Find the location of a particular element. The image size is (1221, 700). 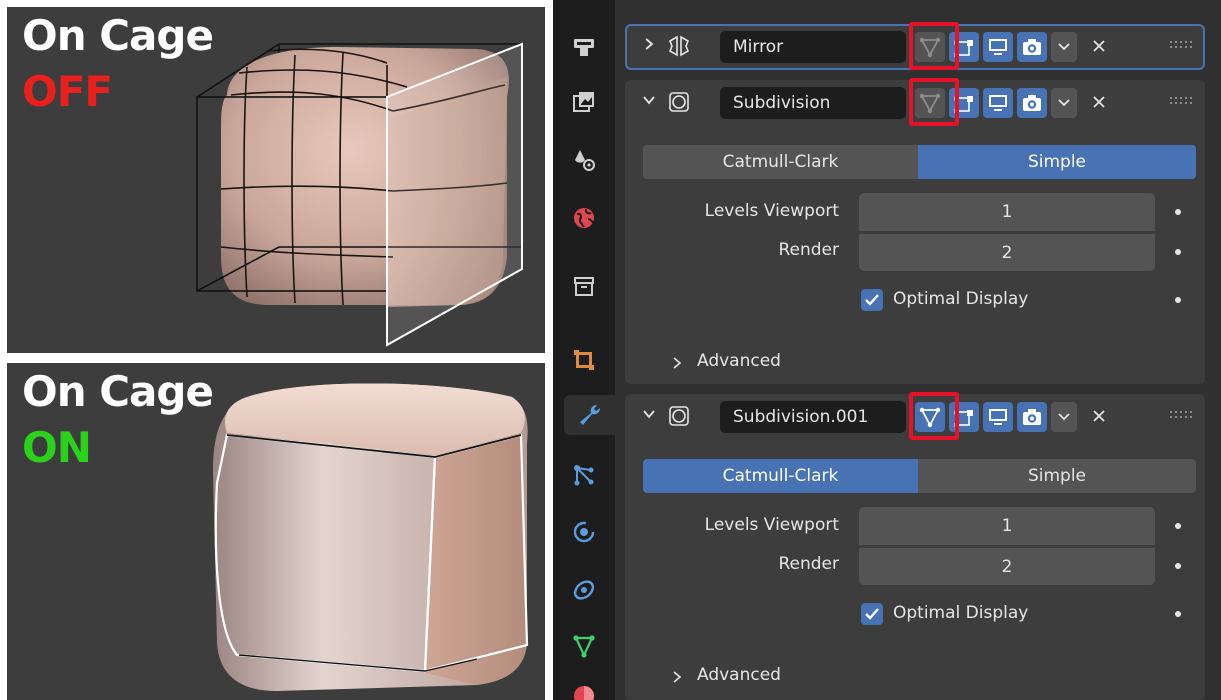

scene-icon is located at coordinates (585, 160).